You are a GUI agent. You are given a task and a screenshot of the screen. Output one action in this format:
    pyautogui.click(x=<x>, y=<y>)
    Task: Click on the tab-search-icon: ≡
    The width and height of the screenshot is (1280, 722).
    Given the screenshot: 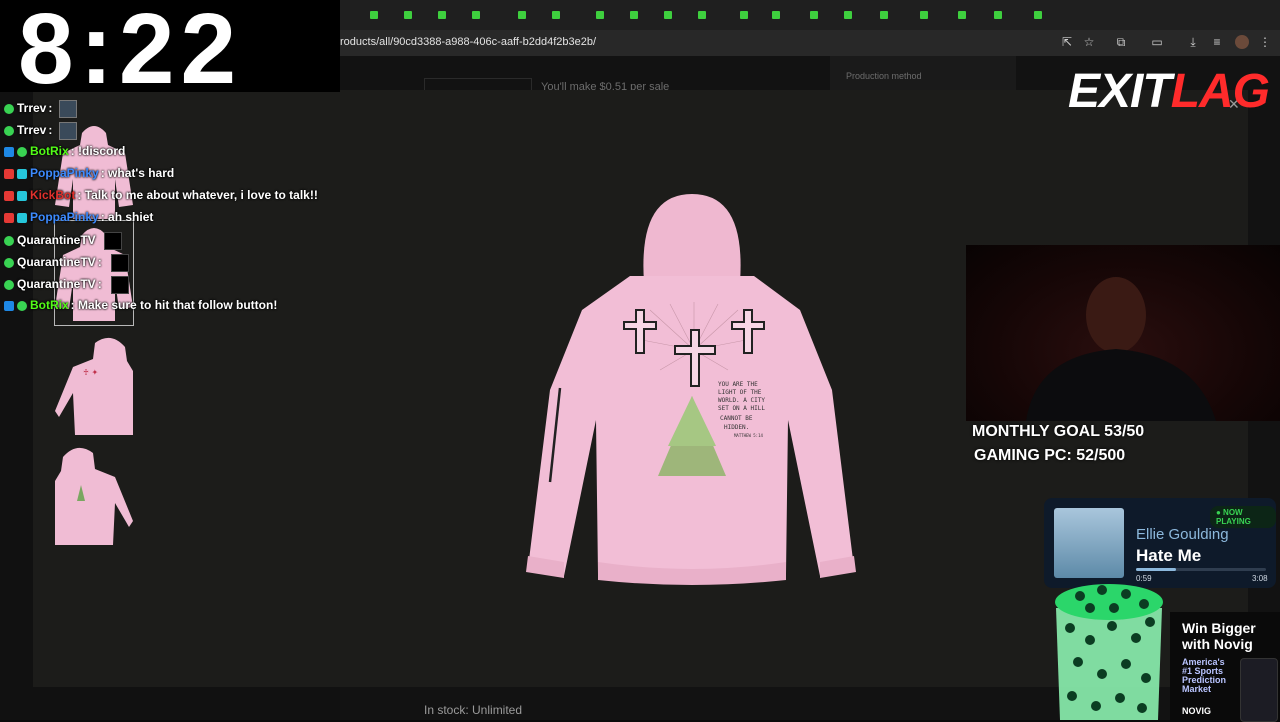 What is the action you would take?
    pyautogui.click(x=1217, y=42)
    